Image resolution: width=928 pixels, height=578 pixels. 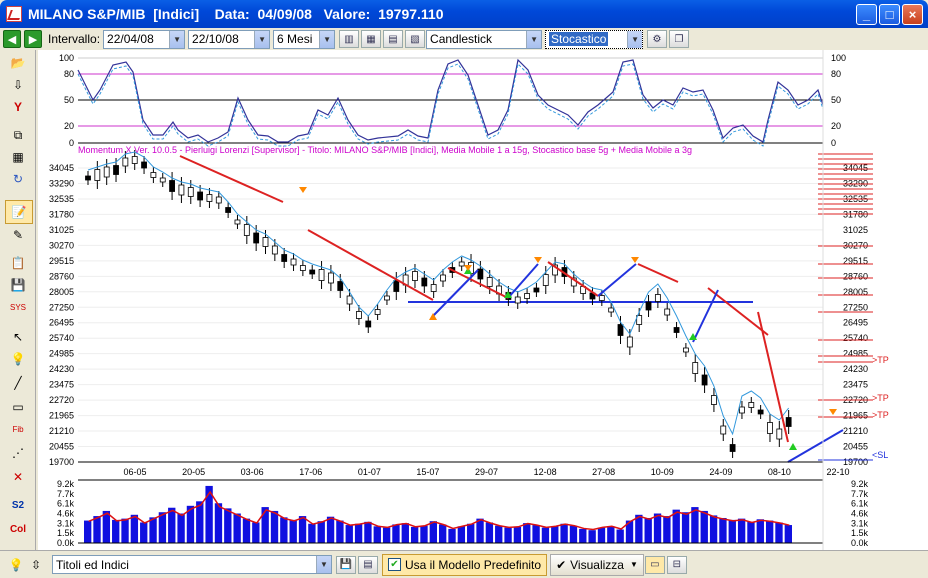 What do you see at coordinates (679, 39) in the screenshot?
I see `window-layout-icon: ❐` at bounding box center [679, 39].